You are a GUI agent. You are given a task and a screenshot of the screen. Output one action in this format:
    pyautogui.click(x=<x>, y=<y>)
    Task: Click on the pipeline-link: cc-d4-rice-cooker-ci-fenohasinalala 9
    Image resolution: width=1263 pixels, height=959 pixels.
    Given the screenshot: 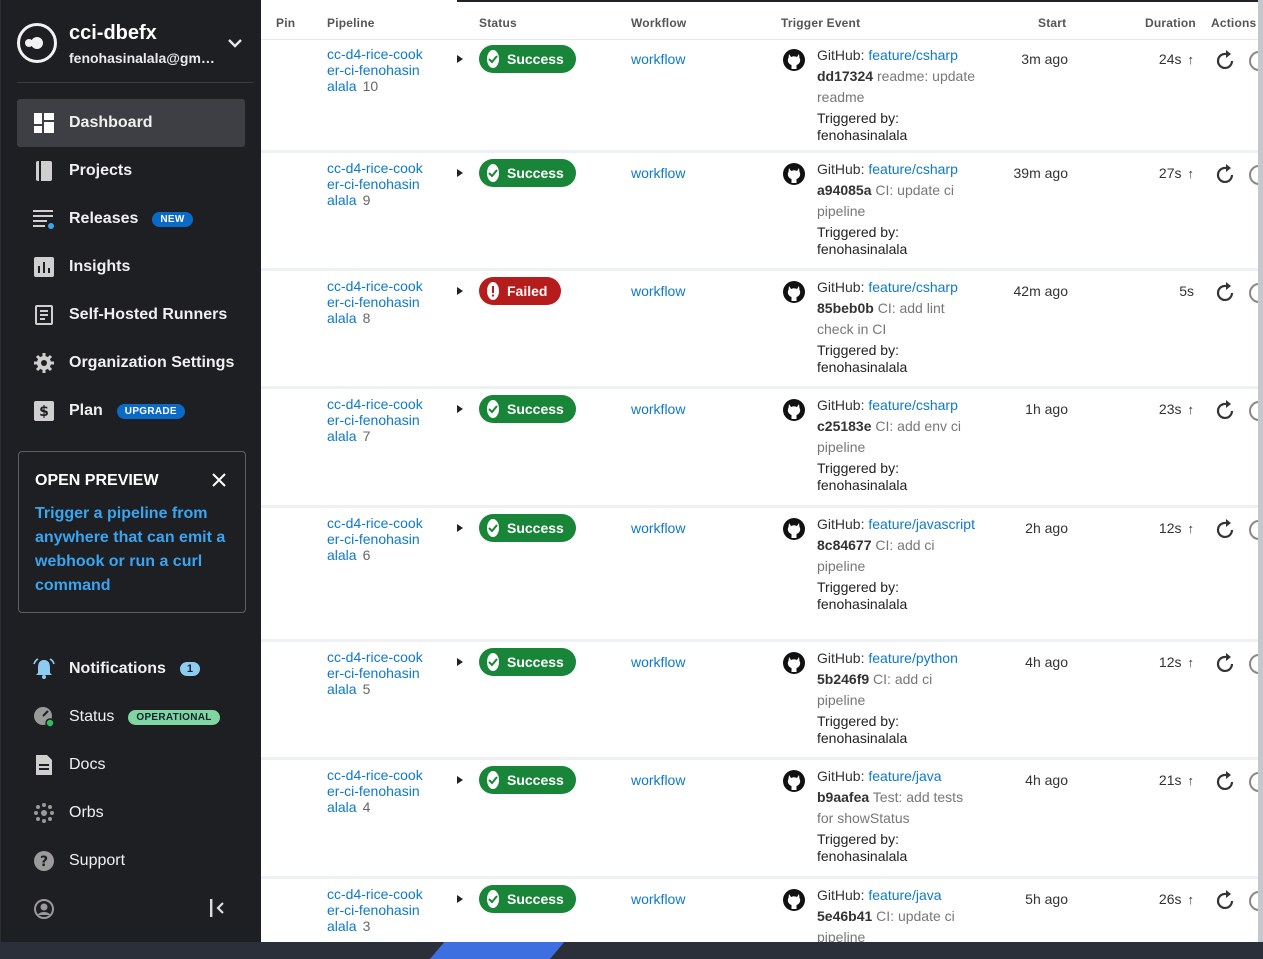 What is the action you would take?
    pyautogui.click(x=375, y=184)
    